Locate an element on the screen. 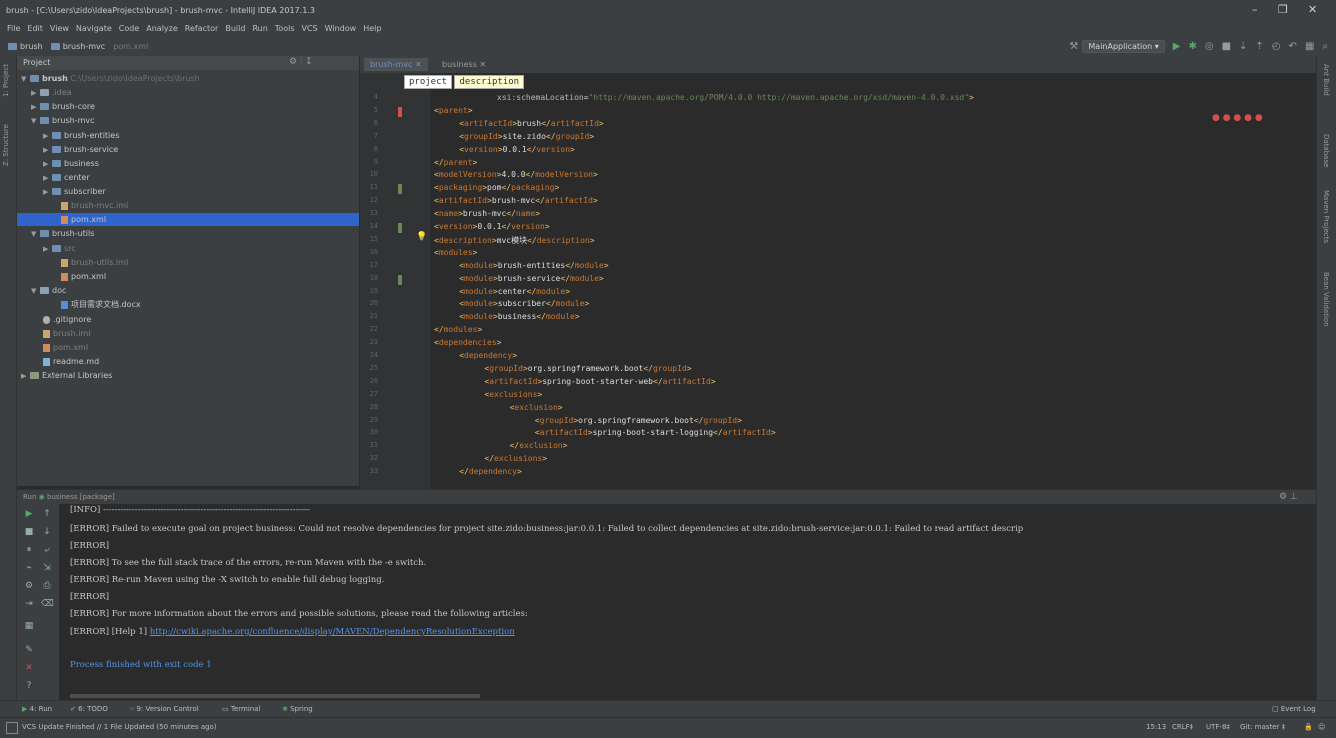  menu-build: Build is located at coordinates (235, 28).